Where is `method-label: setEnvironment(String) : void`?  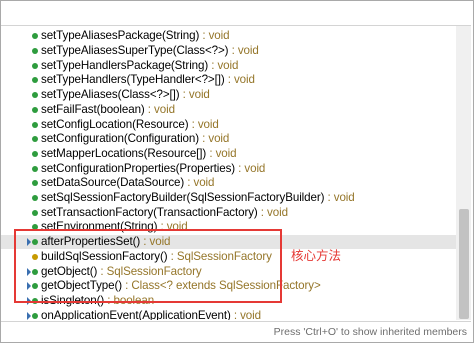 method-label: setEnvironment(String) : void is located at coordinates (114, 227).